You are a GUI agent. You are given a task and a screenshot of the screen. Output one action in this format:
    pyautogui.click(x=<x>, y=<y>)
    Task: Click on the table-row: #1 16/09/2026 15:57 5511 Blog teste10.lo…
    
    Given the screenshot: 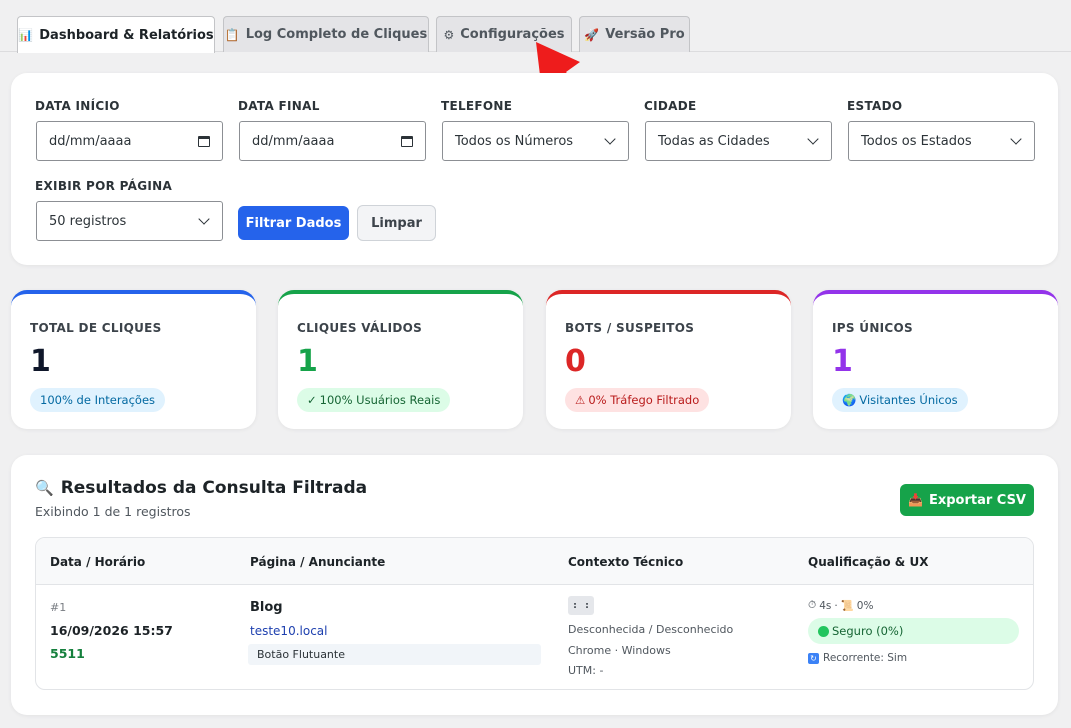 What is the action you would take?
    pyautogui.click(x=534, y=637)
    